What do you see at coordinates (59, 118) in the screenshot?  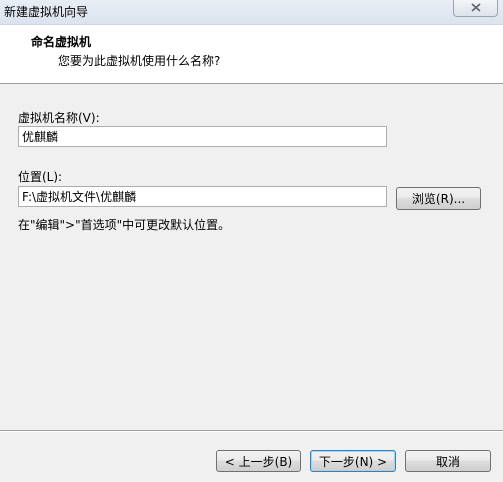 I see `vm-name-label: 虚拟机名称(V):` at bounding box center [59, 118].